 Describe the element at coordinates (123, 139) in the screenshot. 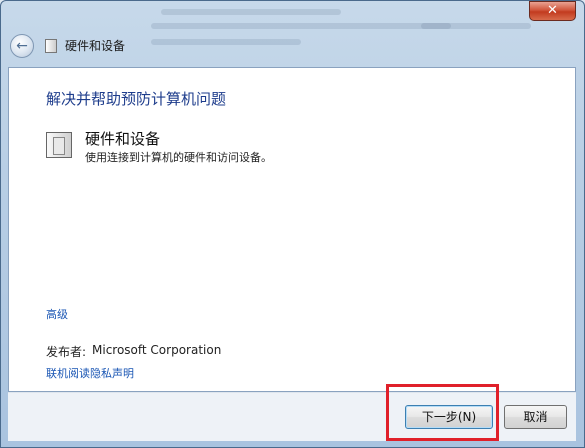

I see `item-title: 硬件和设备` at that location.